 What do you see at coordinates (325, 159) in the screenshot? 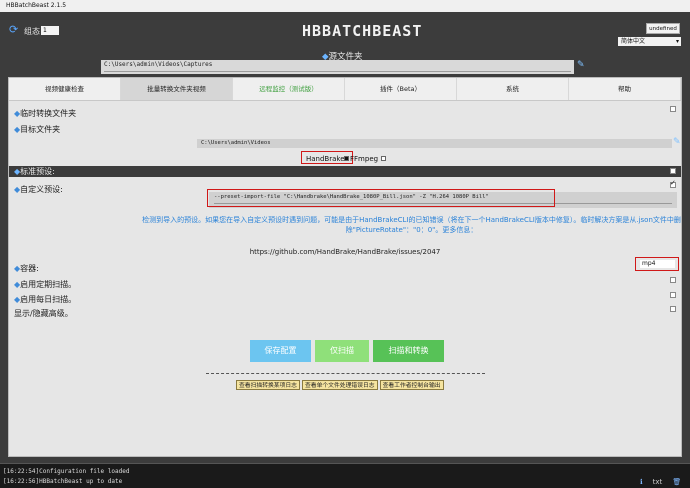
I see `handbrake-label: HandBrake` at bounding box center [325, 159].